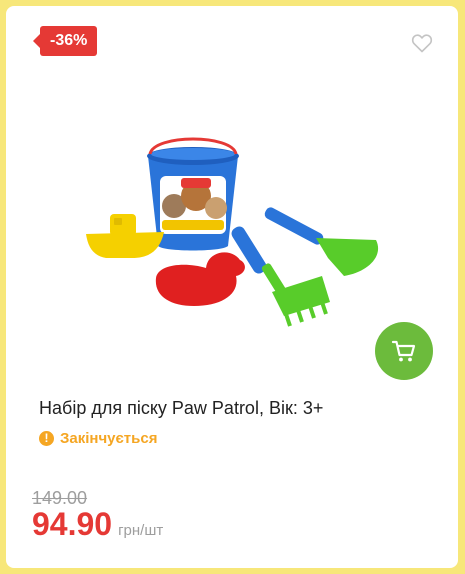 Image resolution: width=465 pixels, height=574 pixels. What do you see at coordinates (181, 408) in the screenshot?
I see `product-title: Набір для піску Paw Patrol, Вік: 3+` at bounding box center [181, 408].